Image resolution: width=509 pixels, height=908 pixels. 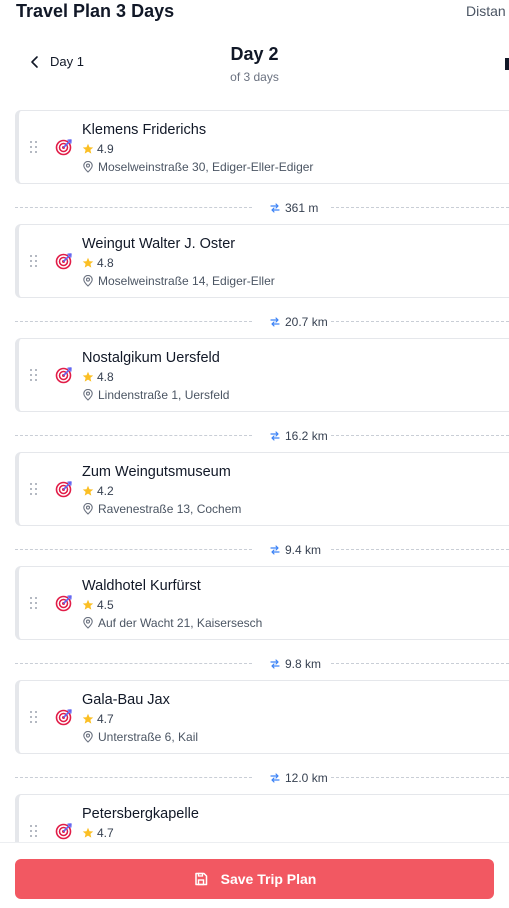 I want to click on stop-rating: 4.5, so click(x=98, y=605).